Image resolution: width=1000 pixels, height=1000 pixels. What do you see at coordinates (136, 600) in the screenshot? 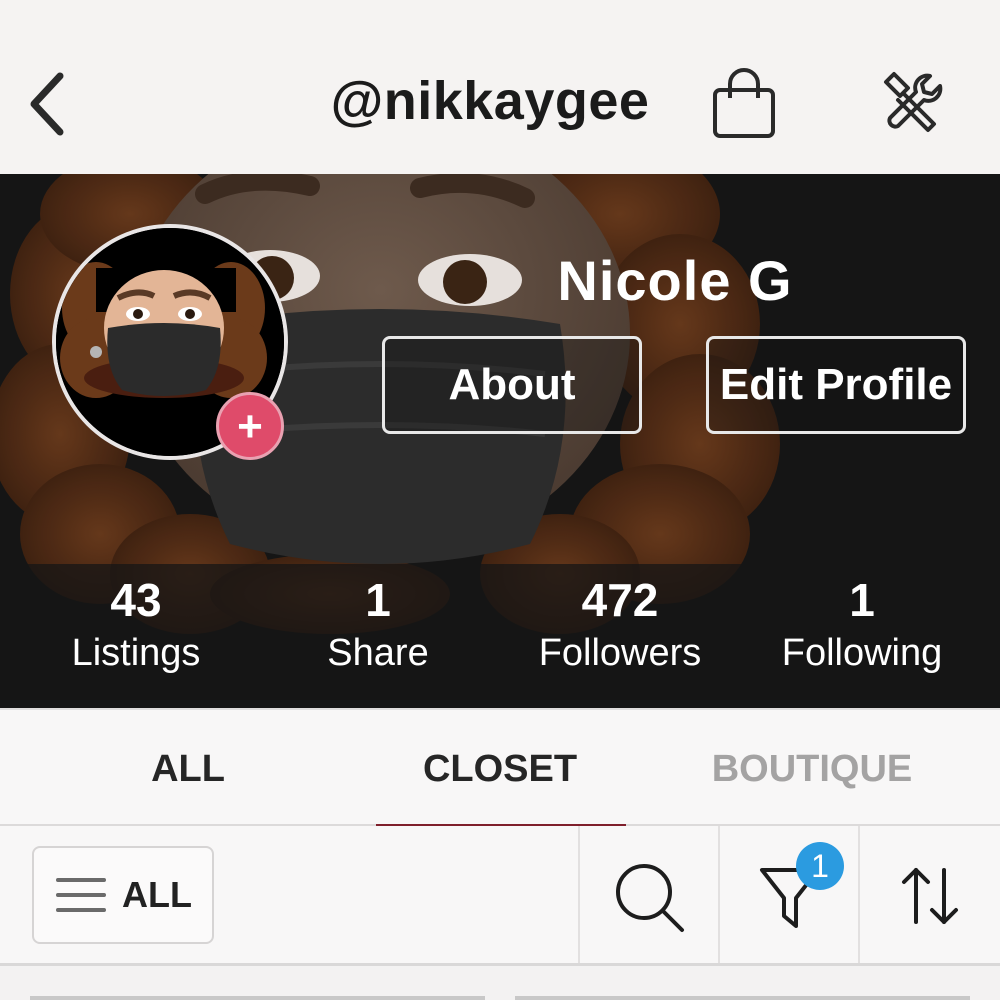
I see `stat-value: 43` at bounding box center [136, 600].